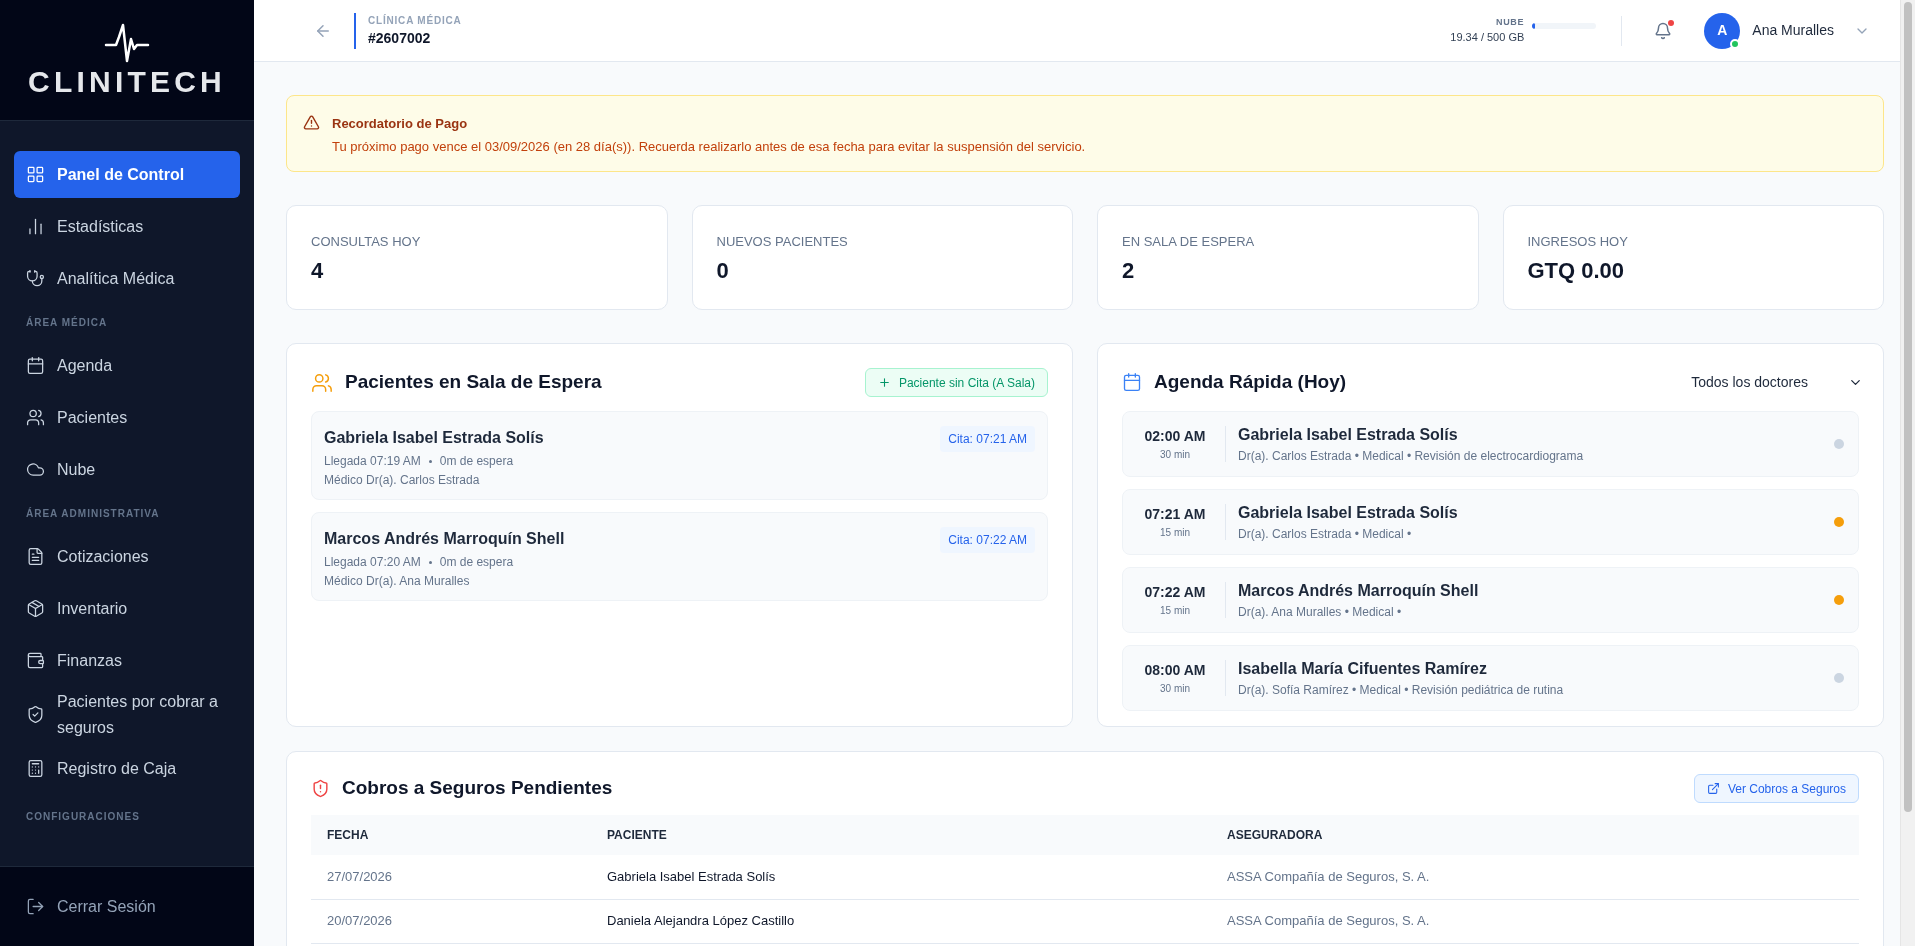 This screenshot has height=946, width=1915. What do you see at coordinates (1908, 407) in the screenshot?
I see `scrollbar-thumb` at bounding box center [1908, 407].